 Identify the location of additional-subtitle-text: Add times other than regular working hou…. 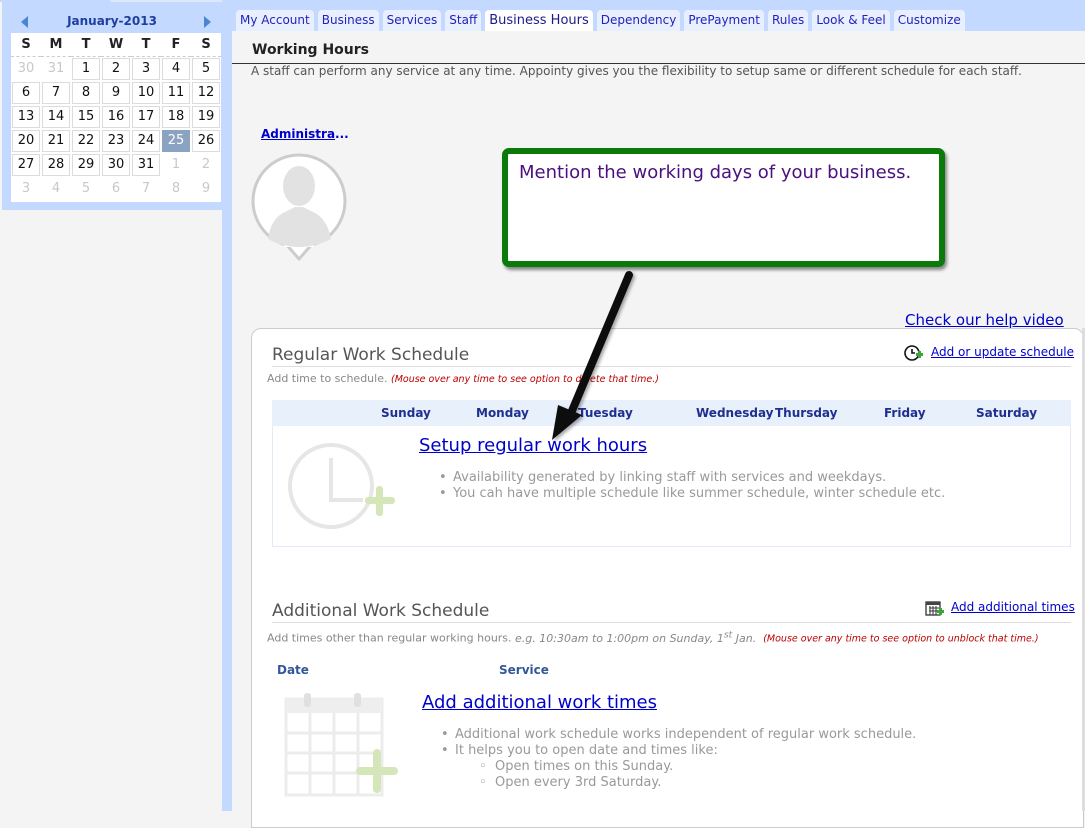
(389, 638).